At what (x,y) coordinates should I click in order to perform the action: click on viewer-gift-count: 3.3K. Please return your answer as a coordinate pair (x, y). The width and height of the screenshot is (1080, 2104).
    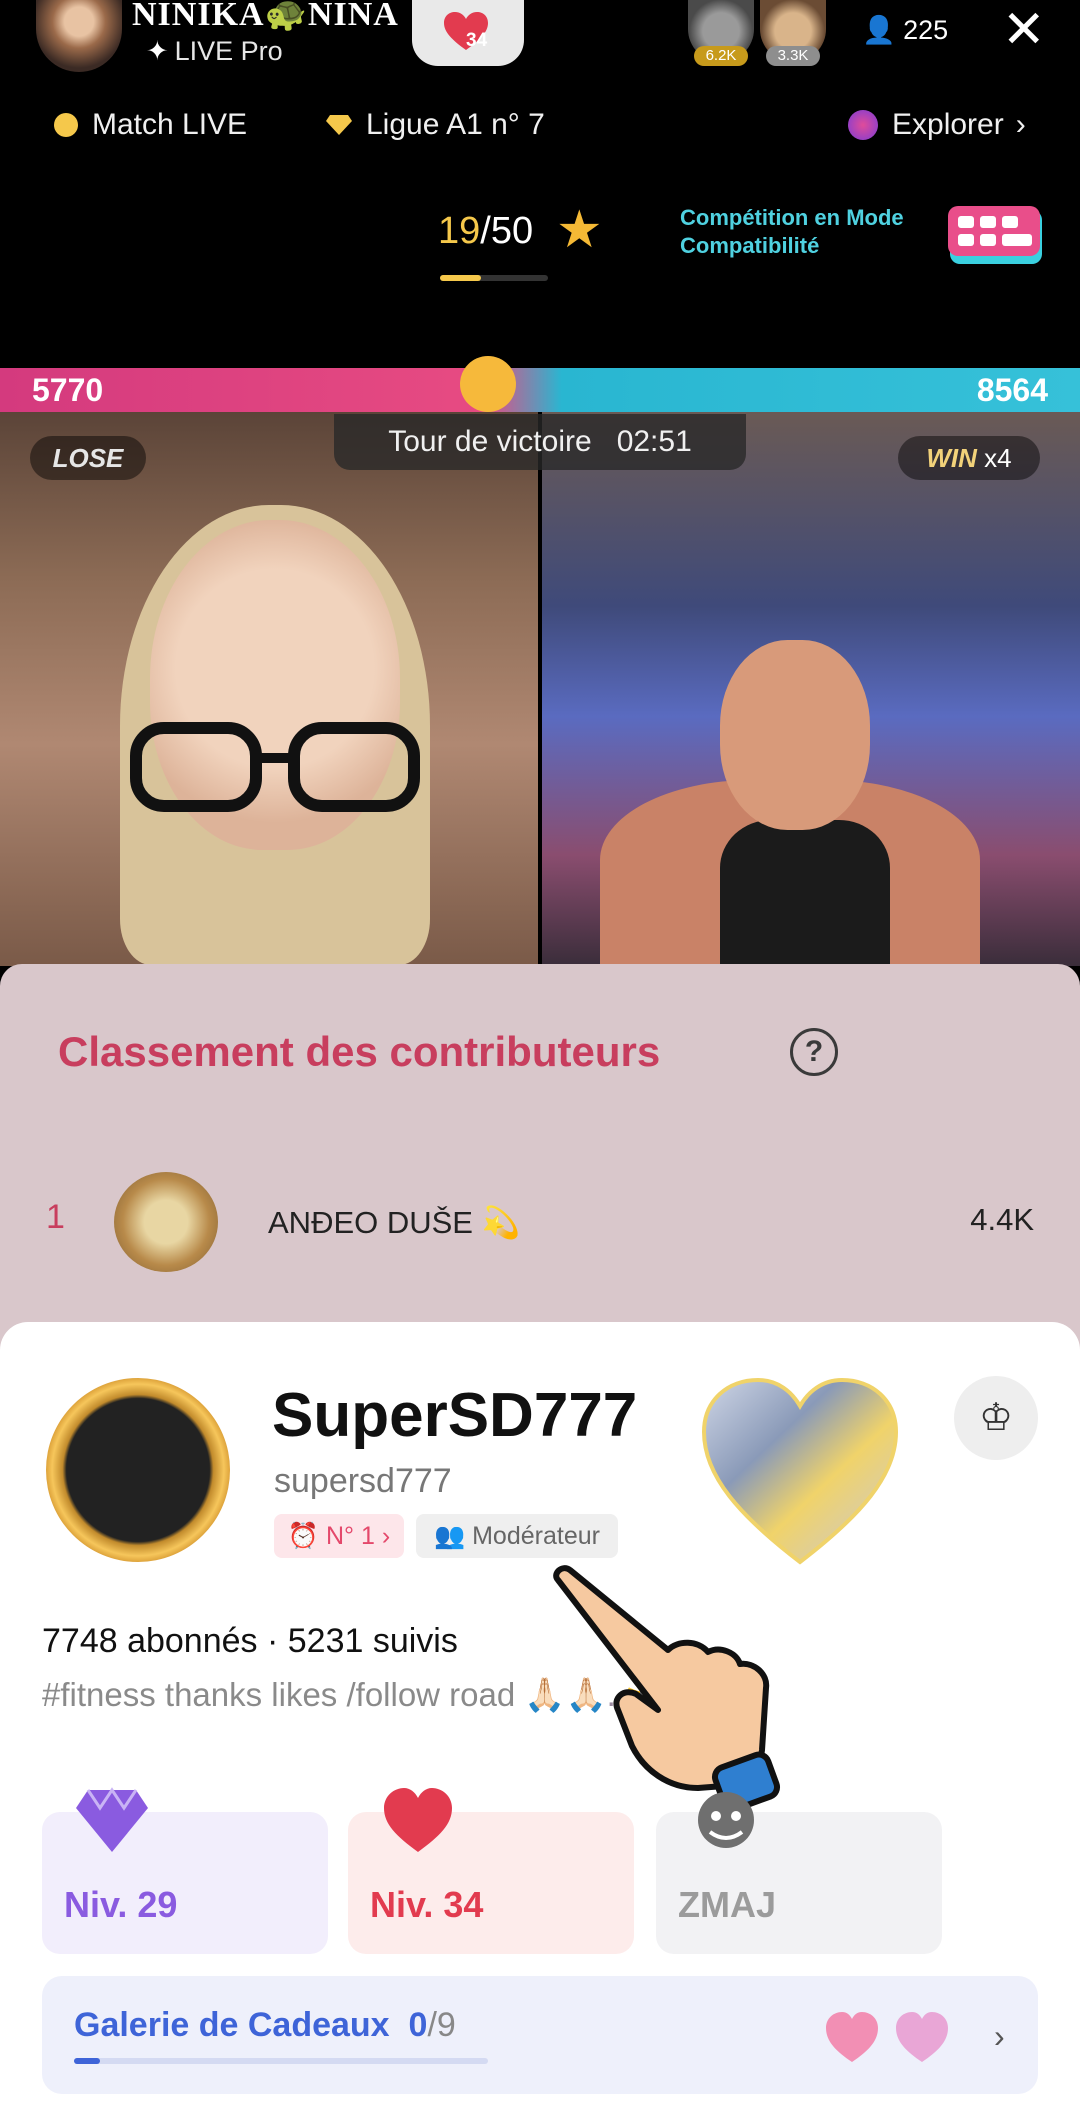
    Looking at the image, I should click on (793, 56).